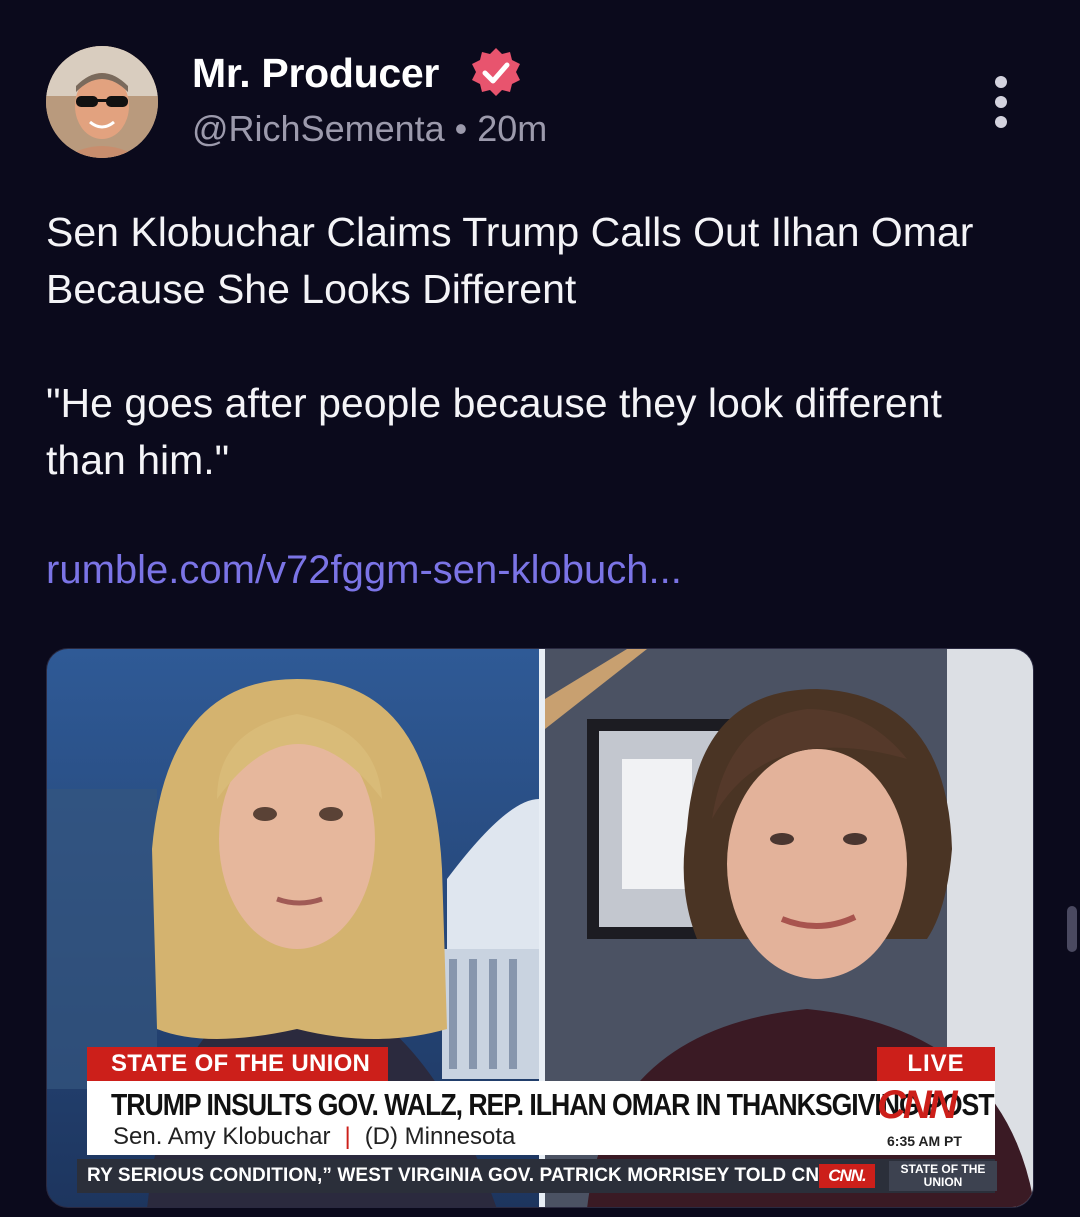 The image size is (1080, 1217). What do you see at coordinates (924, 1141) in the screenshot?
I see `broadcast-time: 6:35 AM PT` at bounding box center [924, 1141].